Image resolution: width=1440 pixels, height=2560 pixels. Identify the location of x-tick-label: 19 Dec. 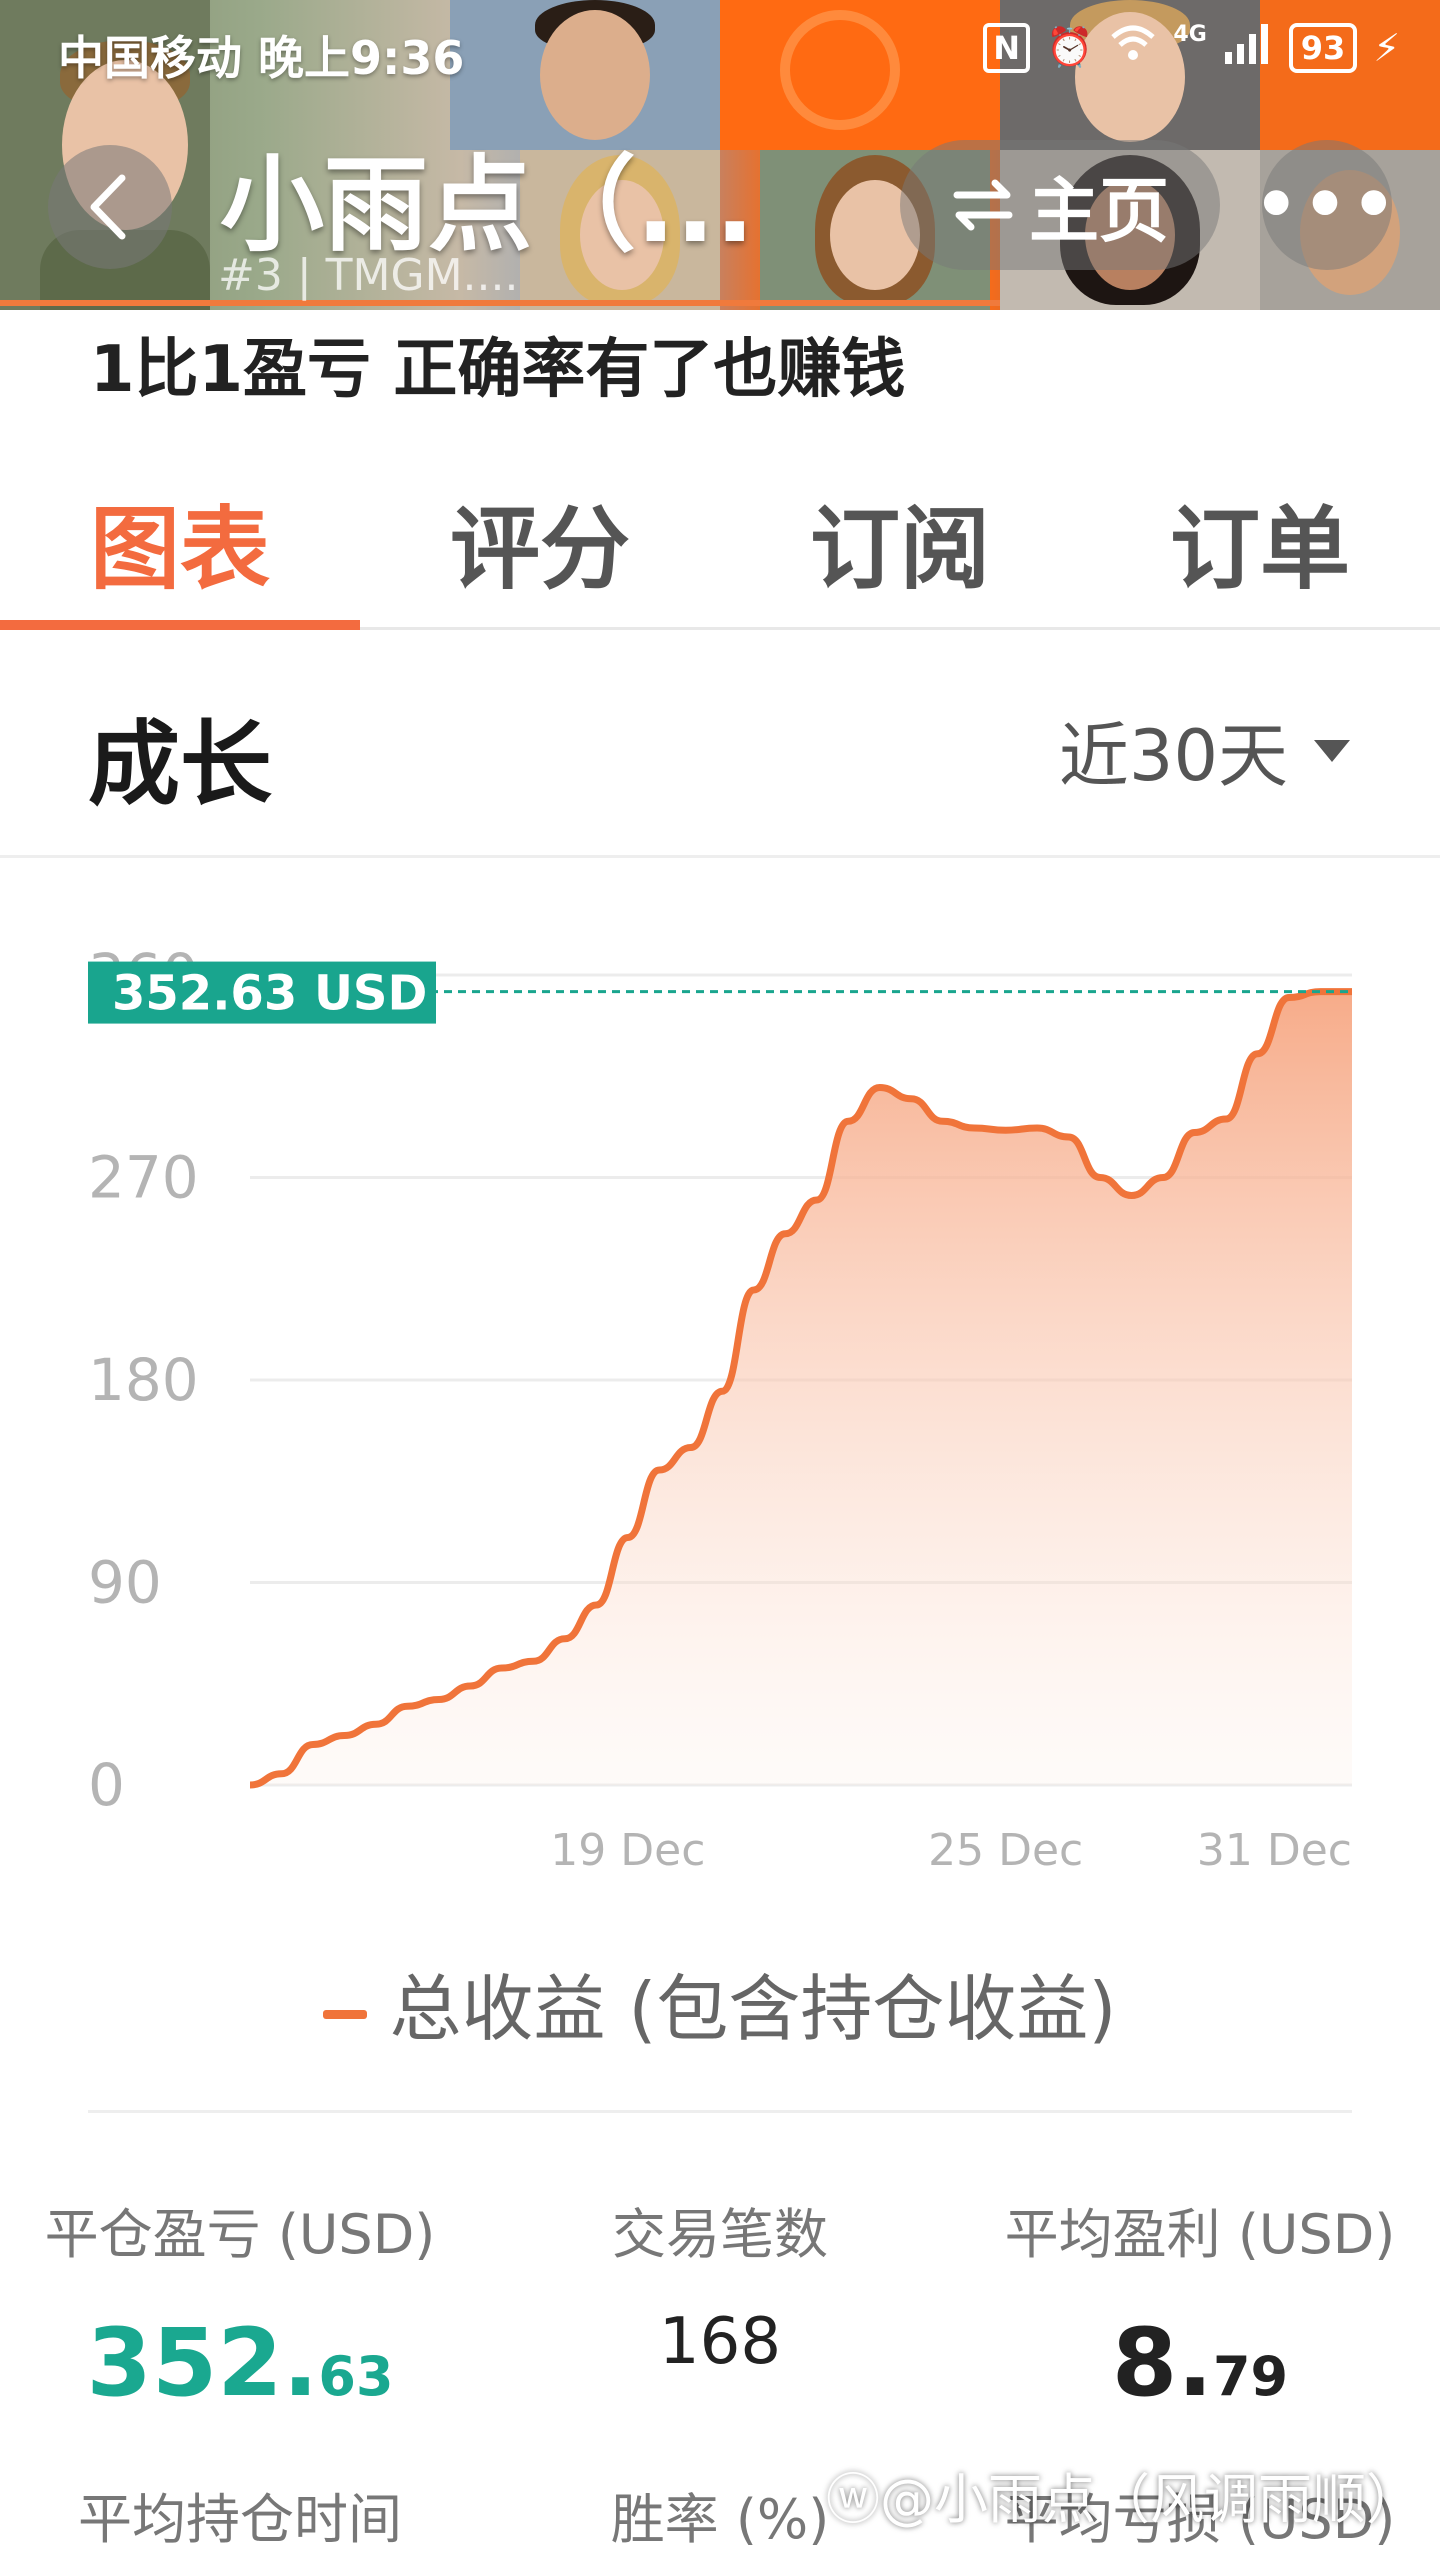
(627, 1850).